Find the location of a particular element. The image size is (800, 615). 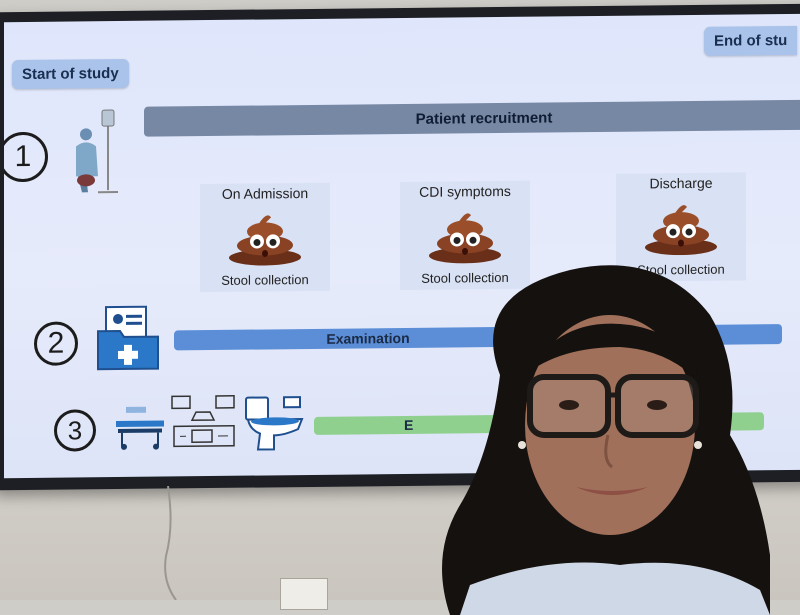

card-on-admission: On Admission Stool collection is located at coordinates (265, 237).